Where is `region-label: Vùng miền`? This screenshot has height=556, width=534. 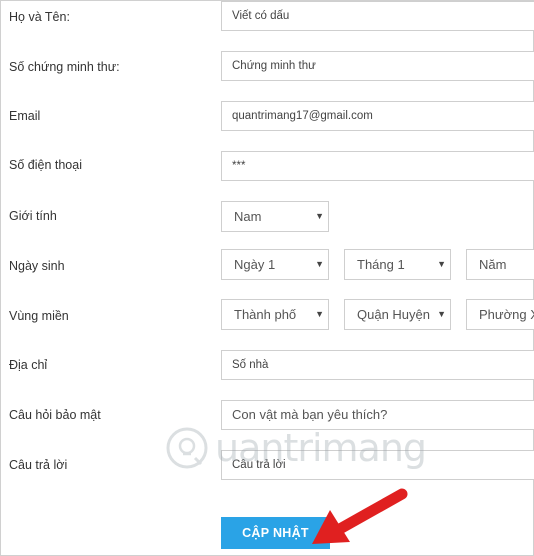 region-label: Vùng miền is located at coordinates (39, 316).